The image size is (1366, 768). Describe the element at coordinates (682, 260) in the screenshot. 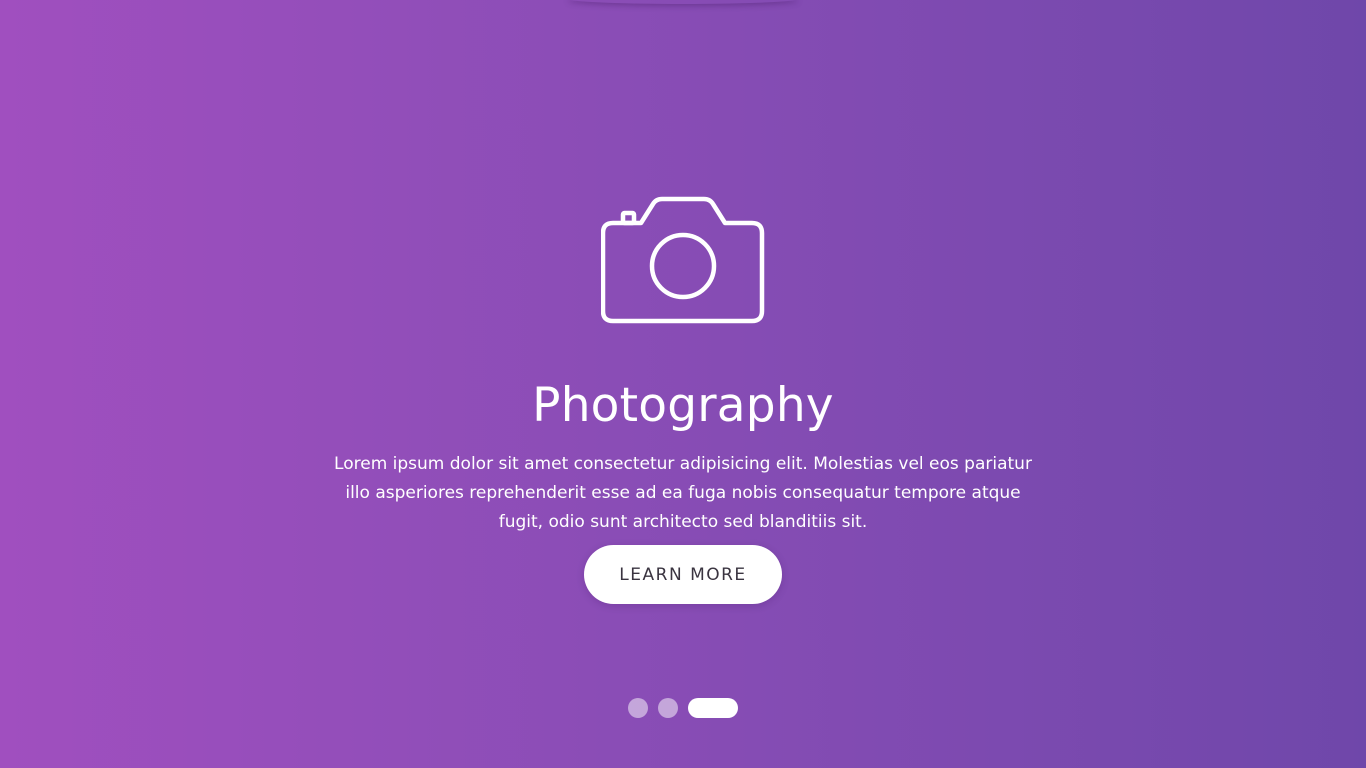

I see `camera-icon` at that location.